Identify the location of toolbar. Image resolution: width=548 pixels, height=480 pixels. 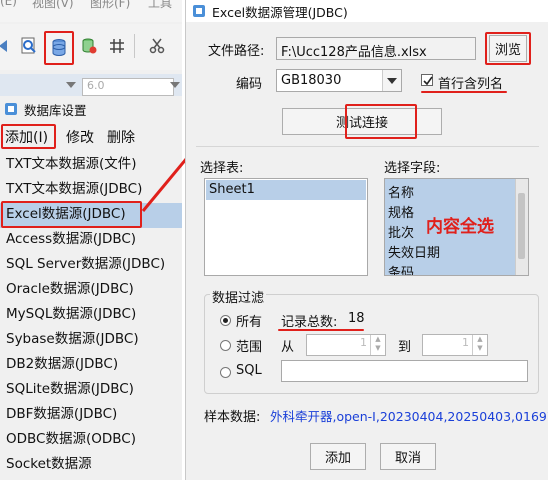
(91, 47).